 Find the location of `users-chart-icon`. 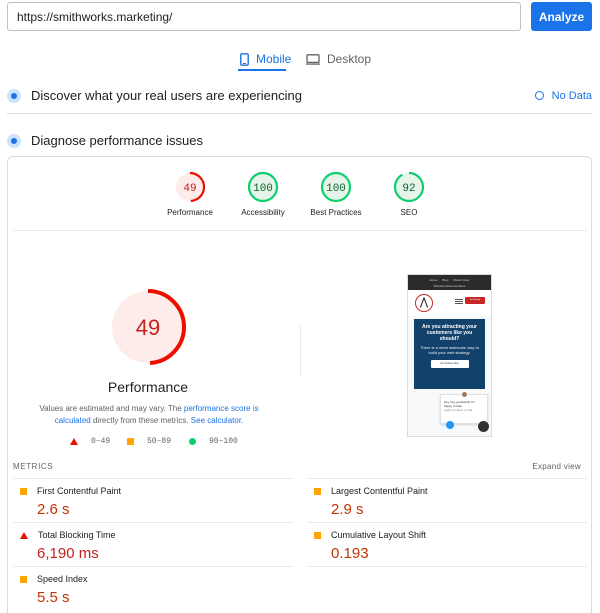

users-chart-icon is located at coordinates (14, 95).